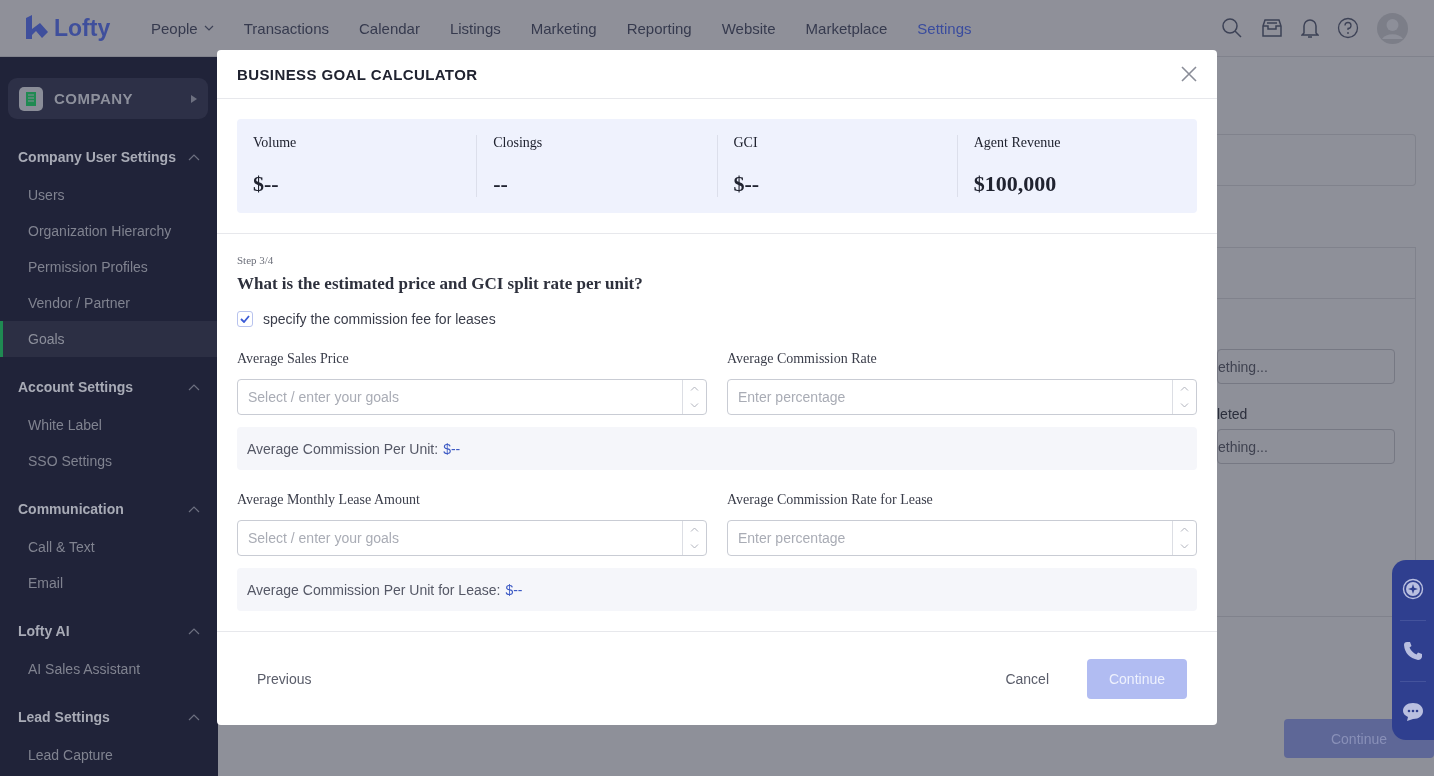  Describe the element at coordinates (82, 28) in the screenshot. I see `brand-name: Lofty` at that location.